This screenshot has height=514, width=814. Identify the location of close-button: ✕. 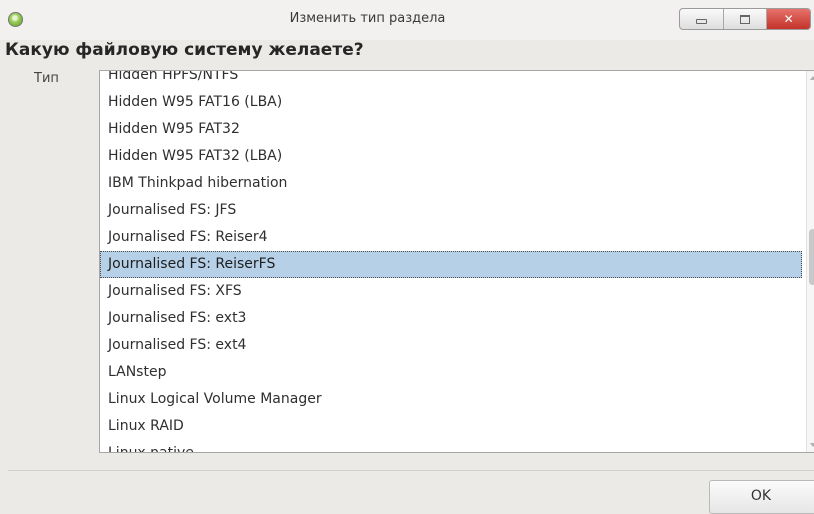
(788, 19).